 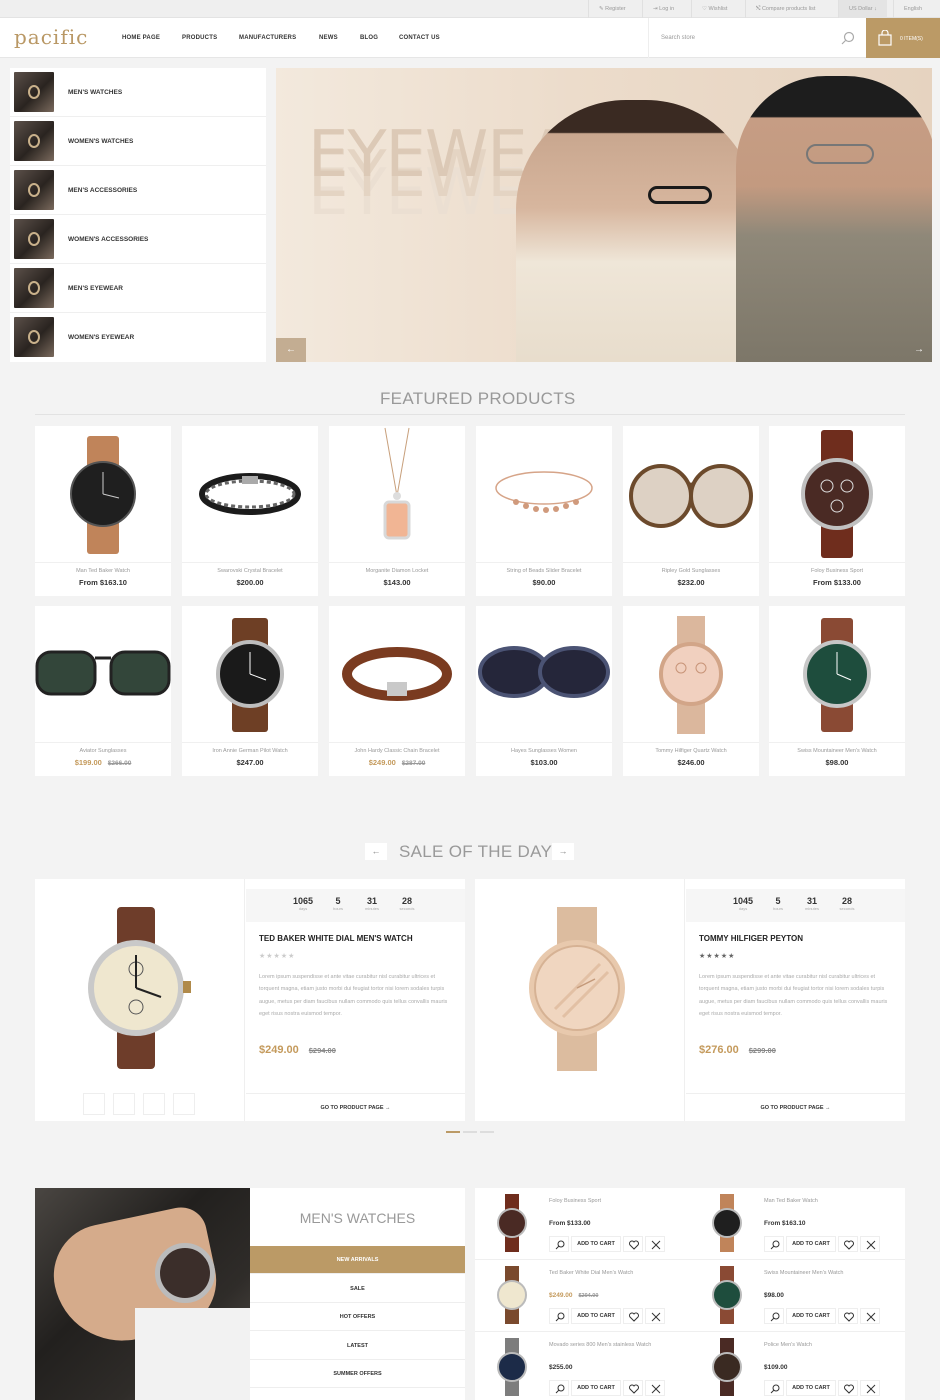 I want to click on category-mens-accessories: MEN'S ACCESSORIES, so click(x=138, y=190).